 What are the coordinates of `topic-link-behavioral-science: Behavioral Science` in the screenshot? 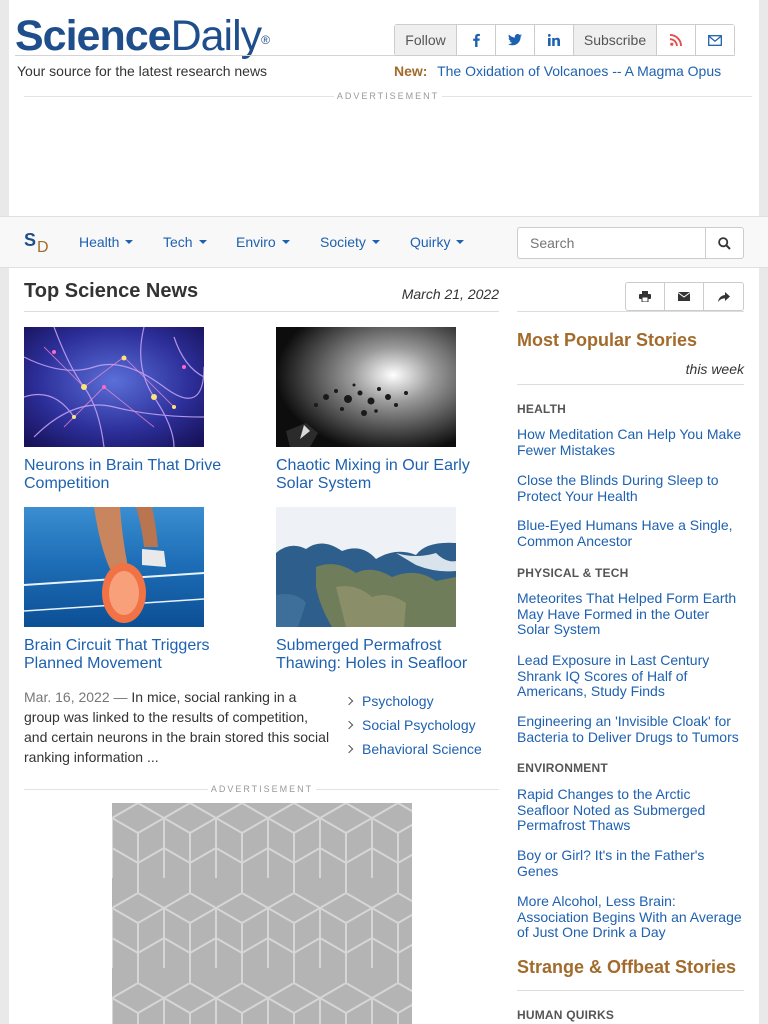 It's located at (422, 749).